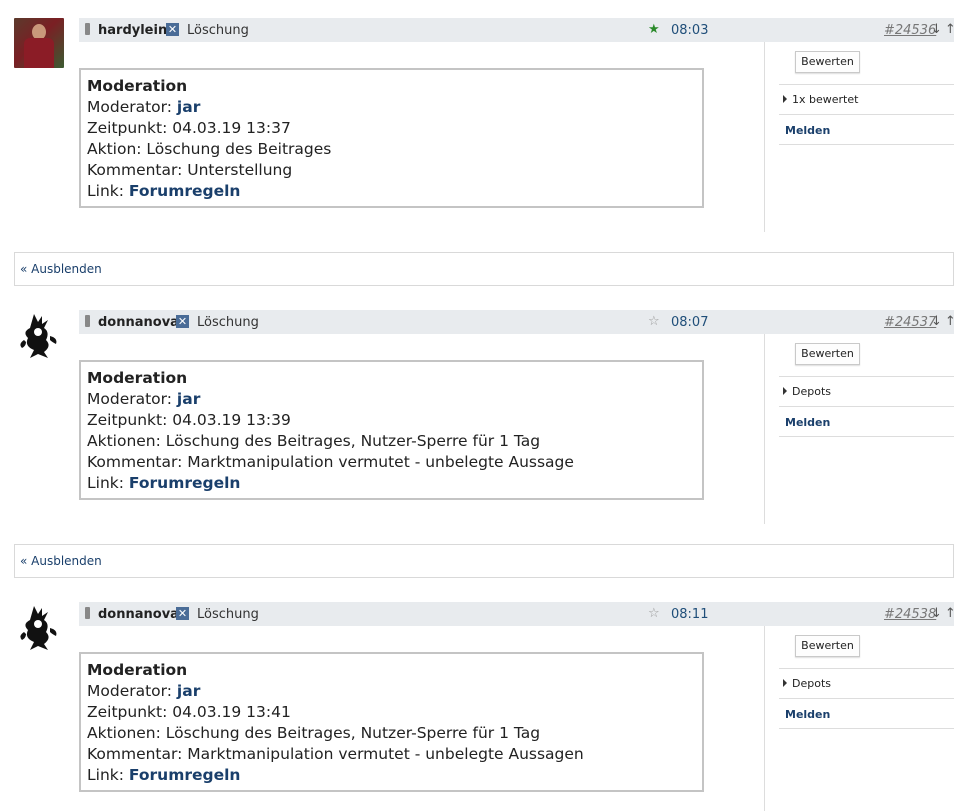 The height and width of the screenshot is (811, 962). What do you see at coordinates (190, 170) in the screenshot?
I see `moderation-comment: Kommentar: Unterstellung` at bounding box center [190, 170].